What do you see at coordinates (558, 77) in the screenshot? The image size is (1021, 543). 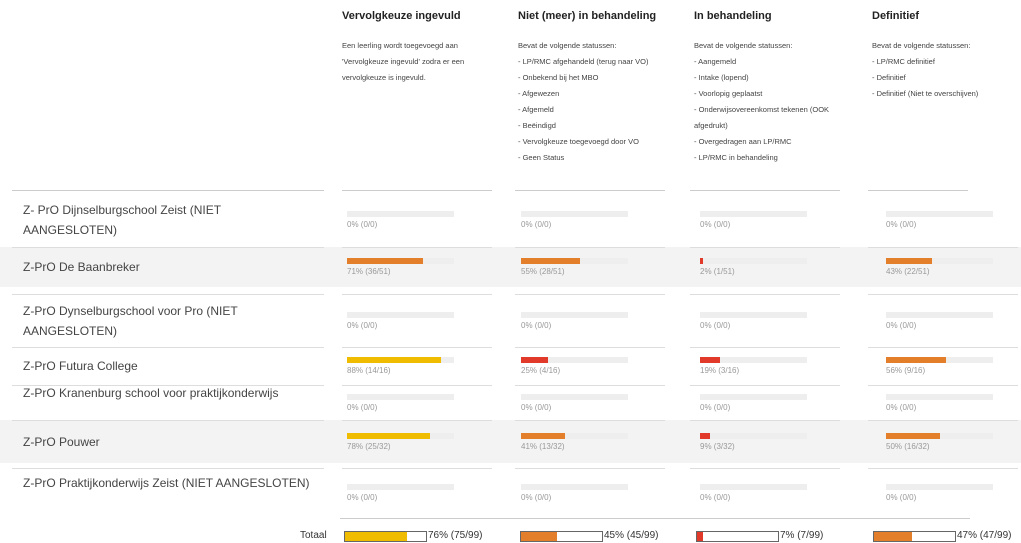 I see `description-line: - Onbekend bij het MBO` at bounding box center [558, 77].